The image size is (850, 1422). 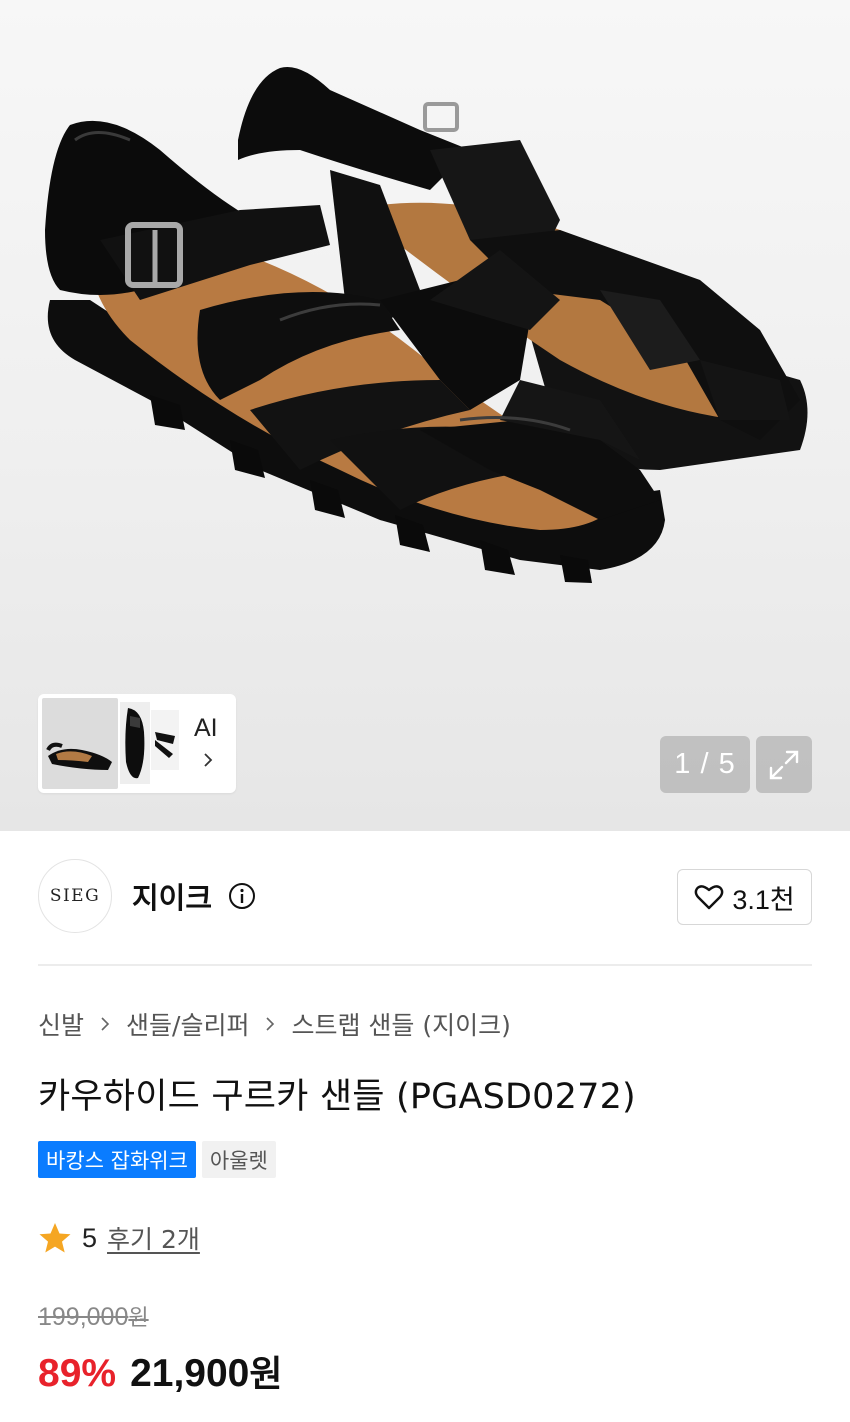 I want to click on like-button: 3.1천, so click(x=744, y=897).